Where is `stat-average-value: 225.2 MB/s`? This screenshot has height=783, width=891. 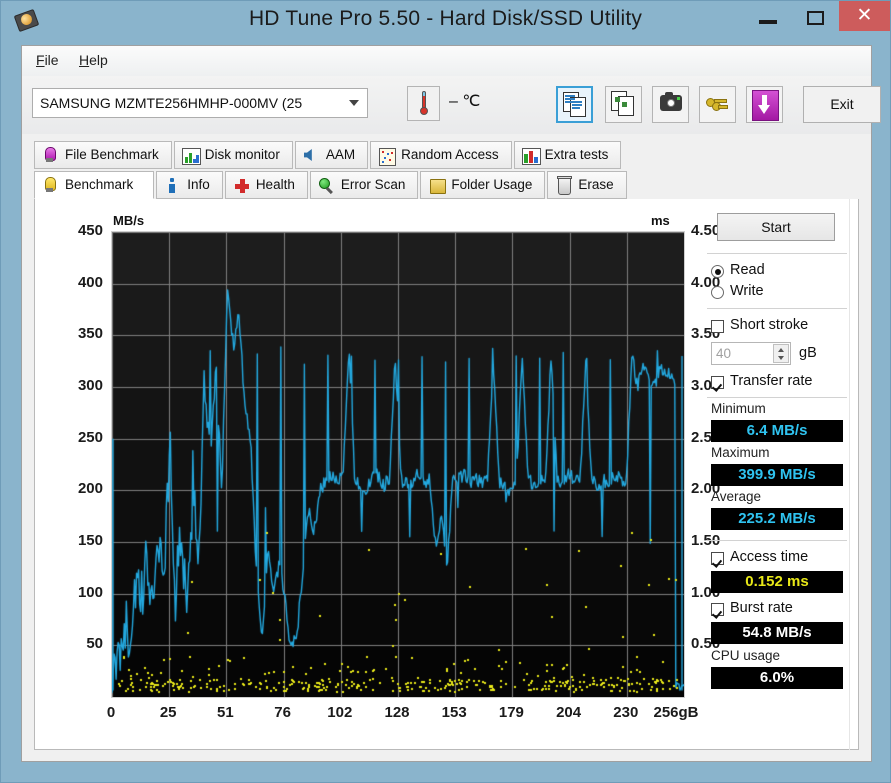
stat-average-value: 225.2 MB/s is located at coordinates (777, 519).